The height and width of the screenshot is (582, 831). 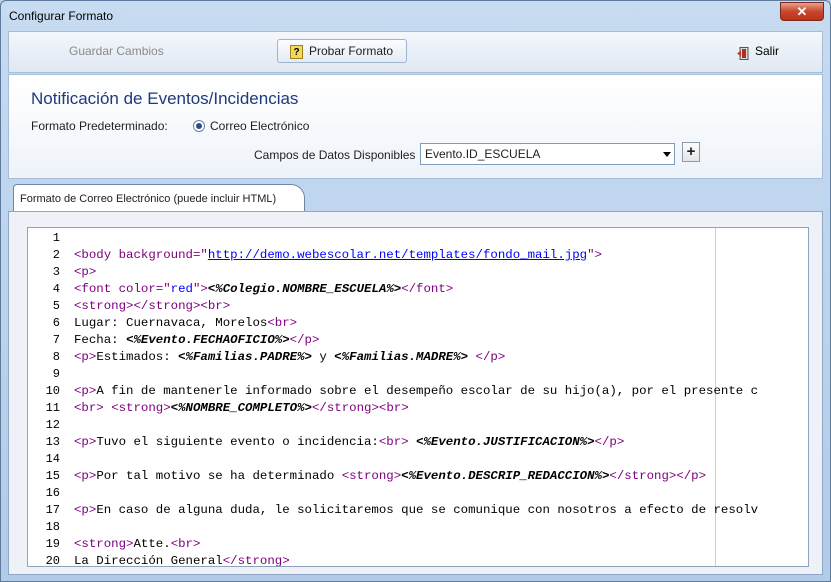 I want to click on default-format-label: Formato Predeterminado:, so click(x=99, y=126).